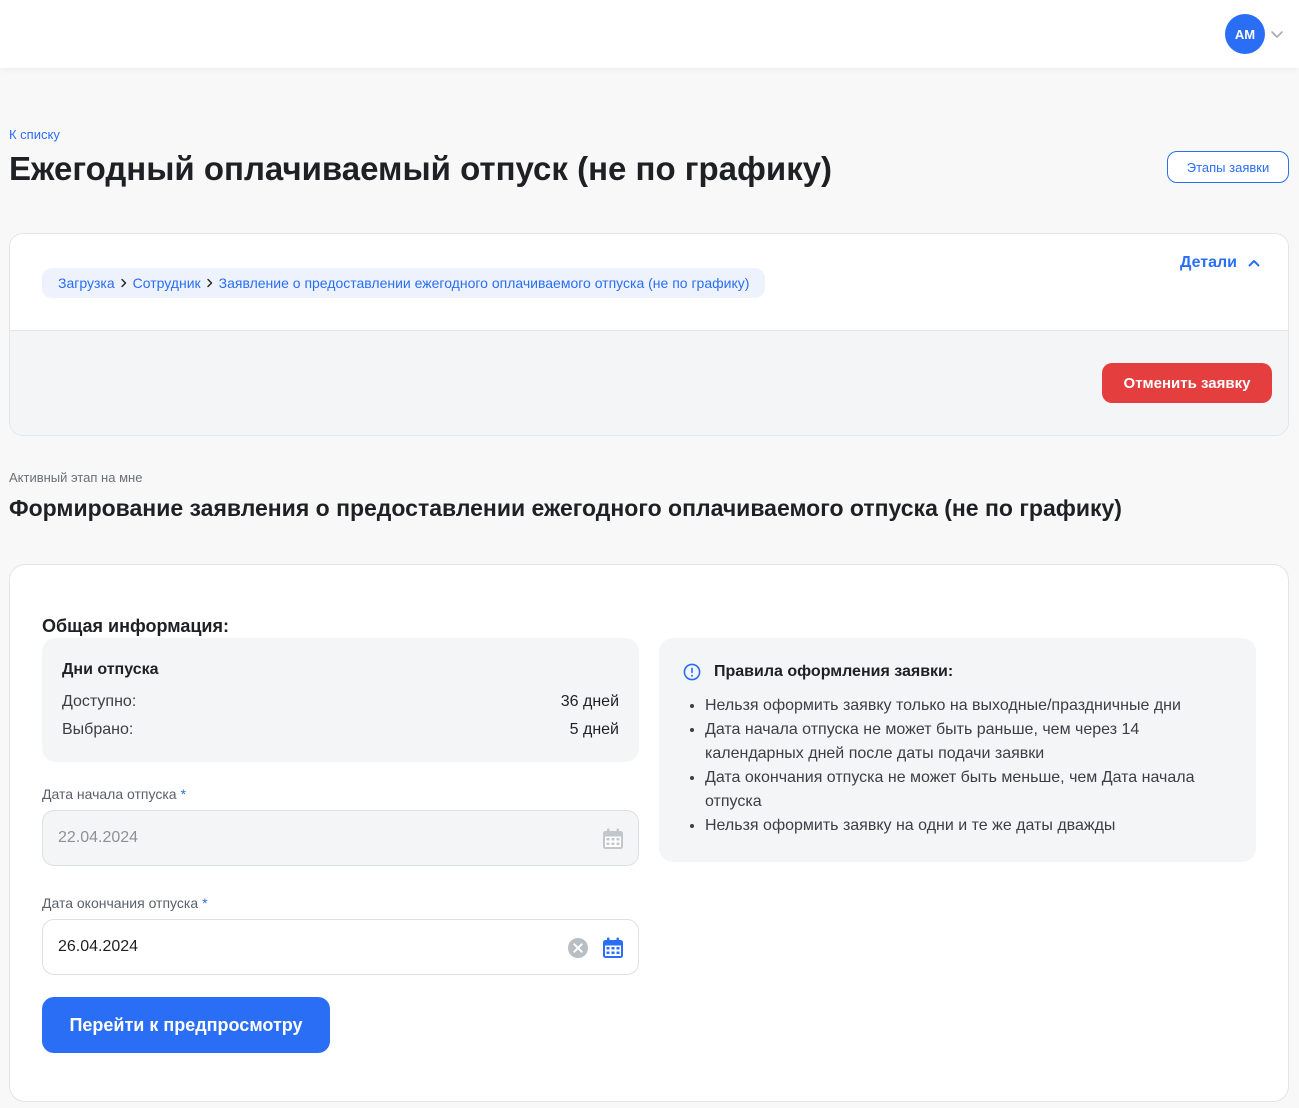 The height and width of the screenshot is (1108, 1299). What do you see at coordinates (34, 134) in the screenshot?
I see `back-to-list-link: К списку` at bounding box center [34, 134].